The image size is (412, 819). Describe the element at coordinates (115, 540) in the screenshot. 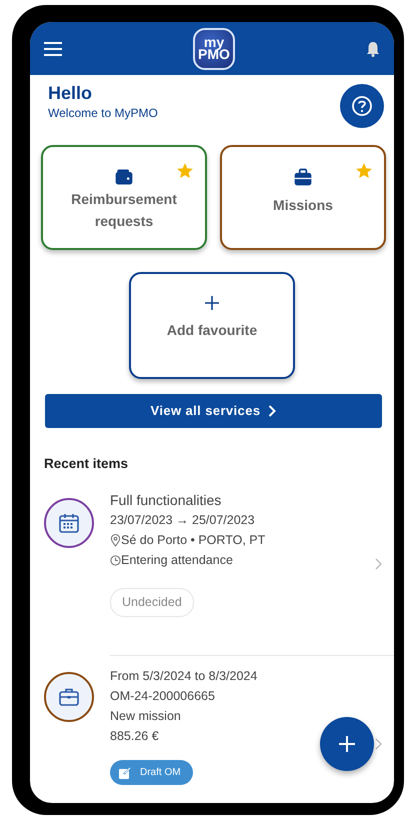

I see `pin-icon` at that location.